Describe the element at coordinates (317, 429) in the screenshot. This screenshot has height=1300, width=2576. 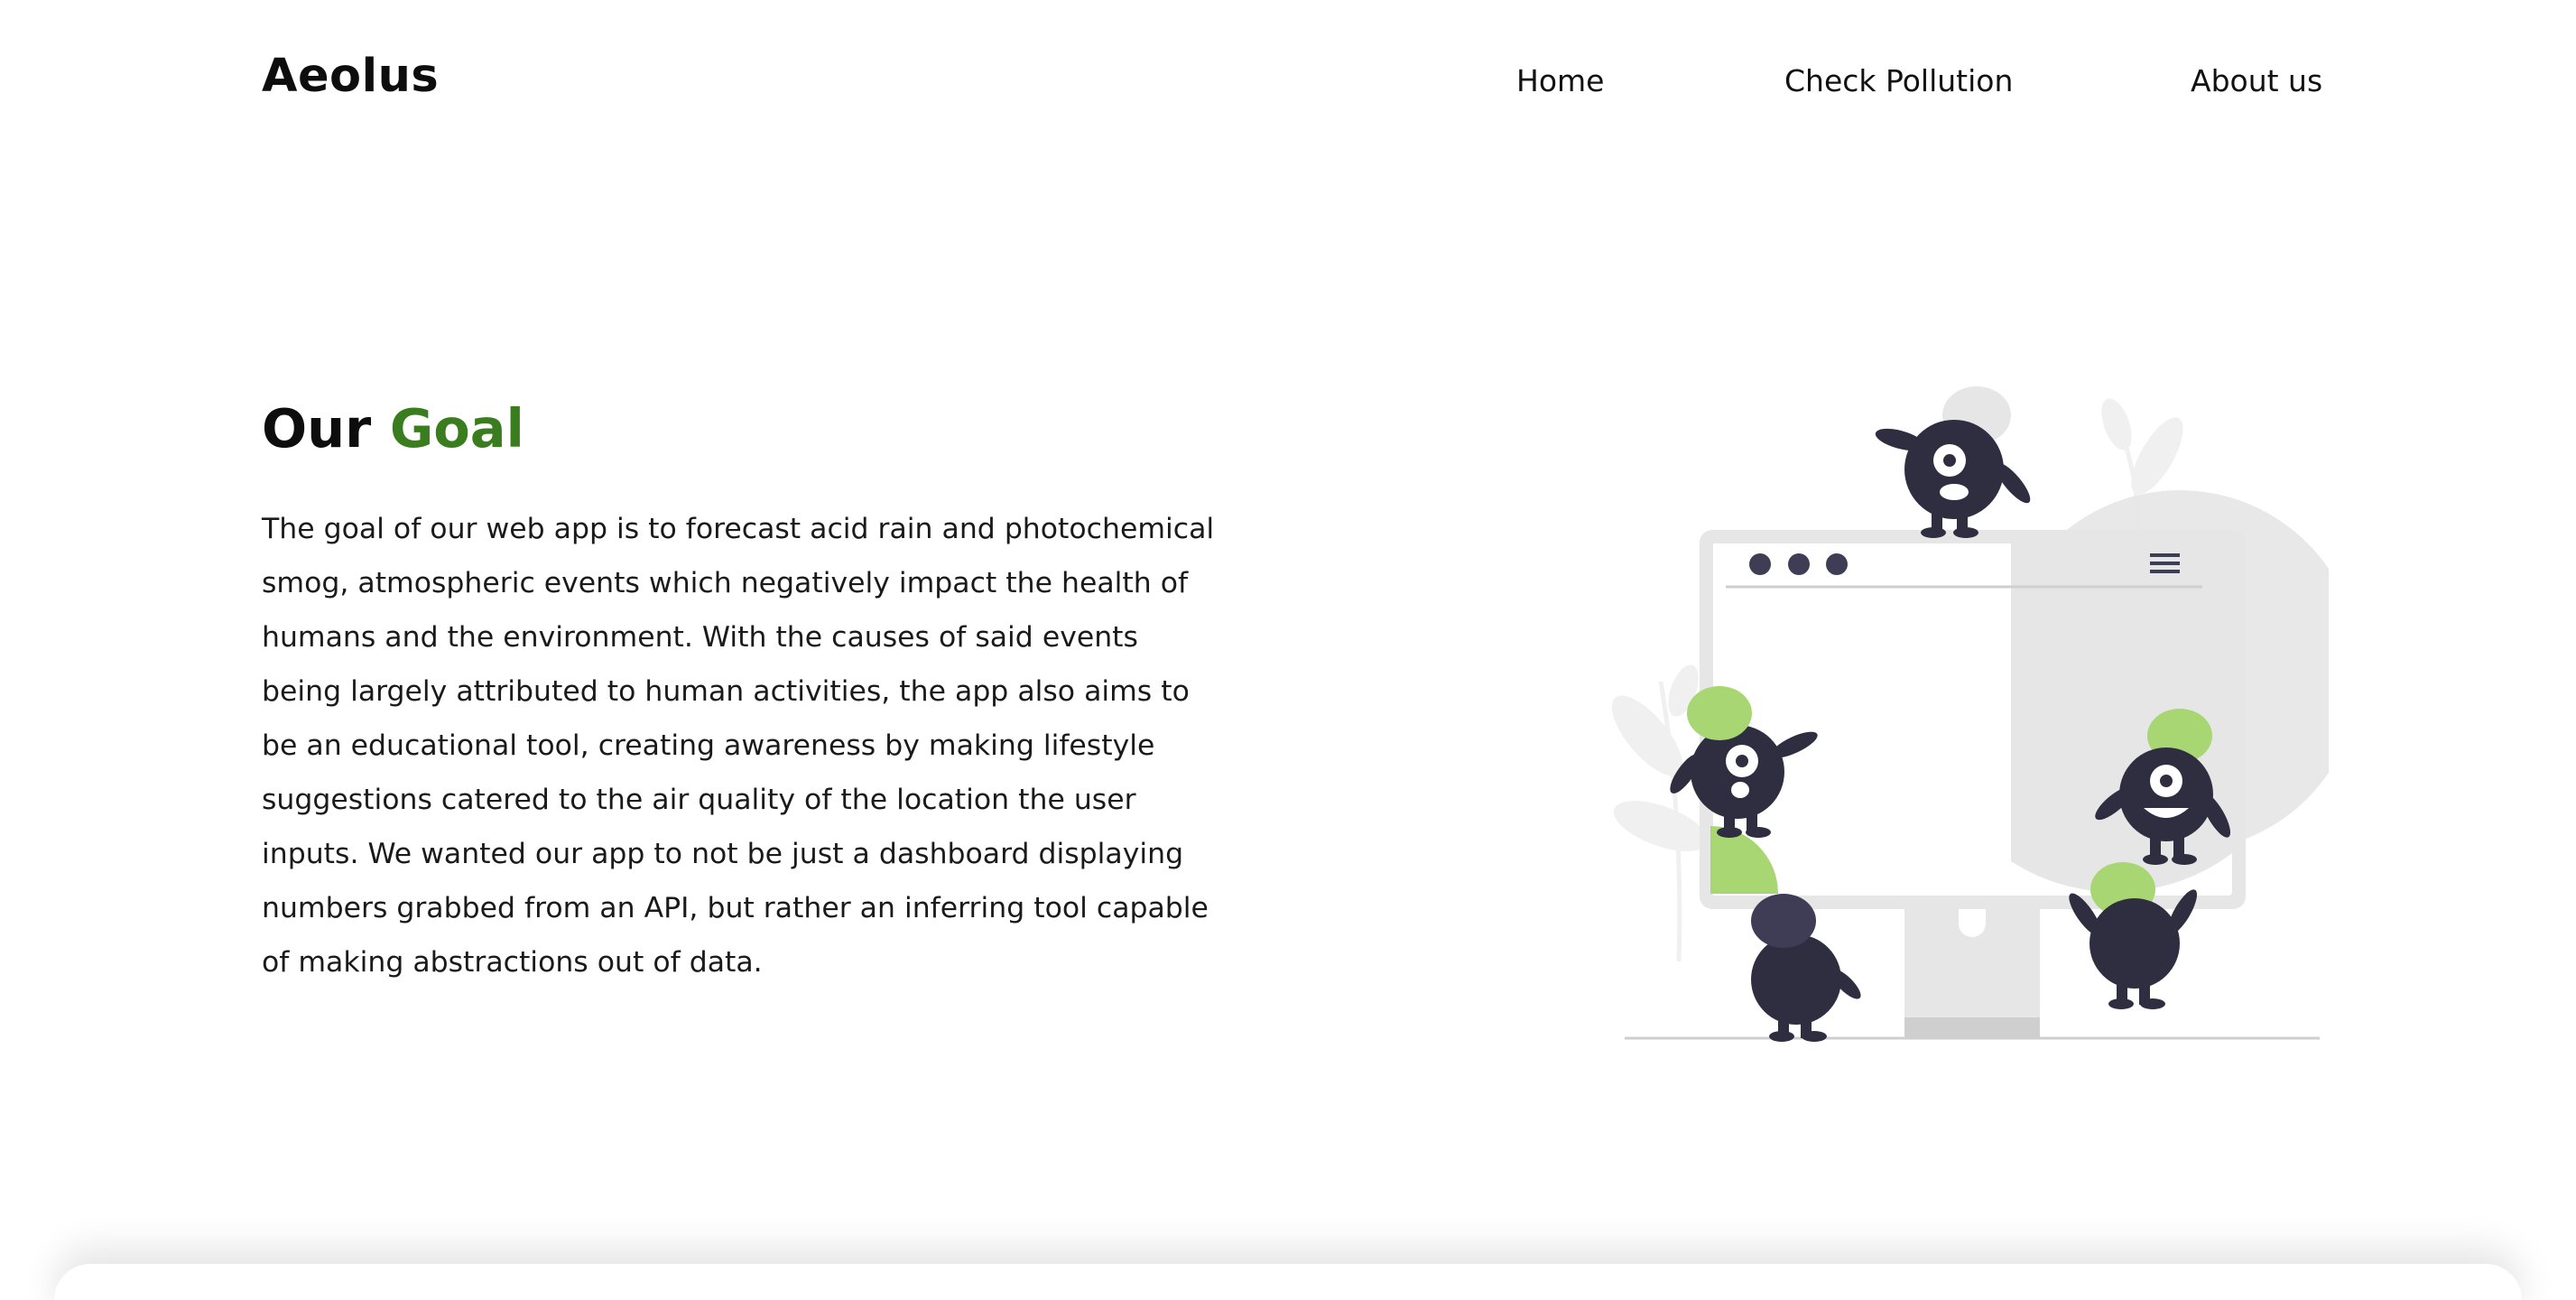
I see `goal-heading-prefix: Our` at that location.